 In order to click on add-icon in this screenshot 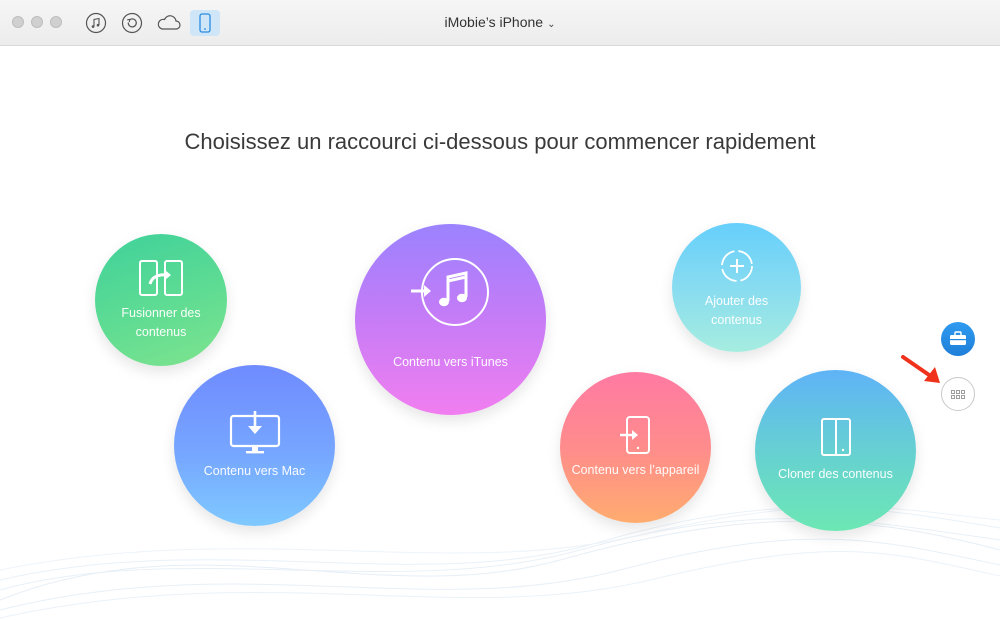, I will do `click(736, 265)`.